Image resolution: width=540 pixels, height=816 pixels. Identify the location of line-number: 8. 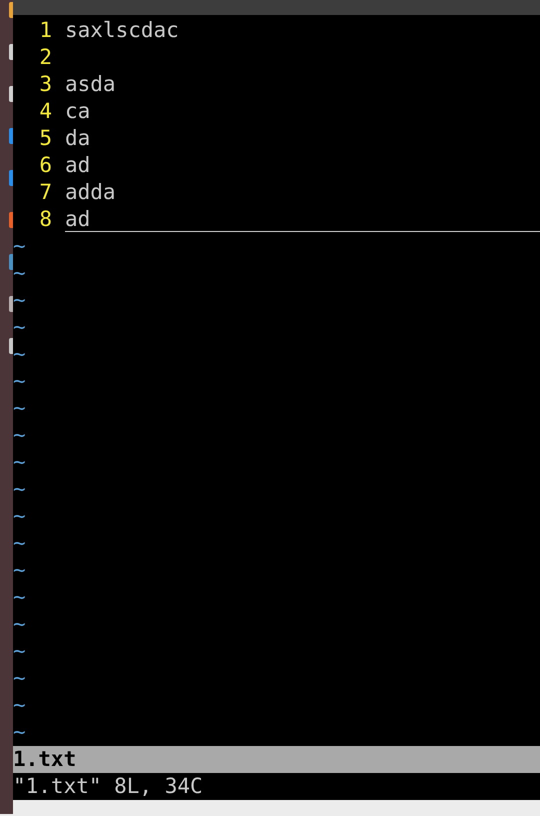
(45, 219).